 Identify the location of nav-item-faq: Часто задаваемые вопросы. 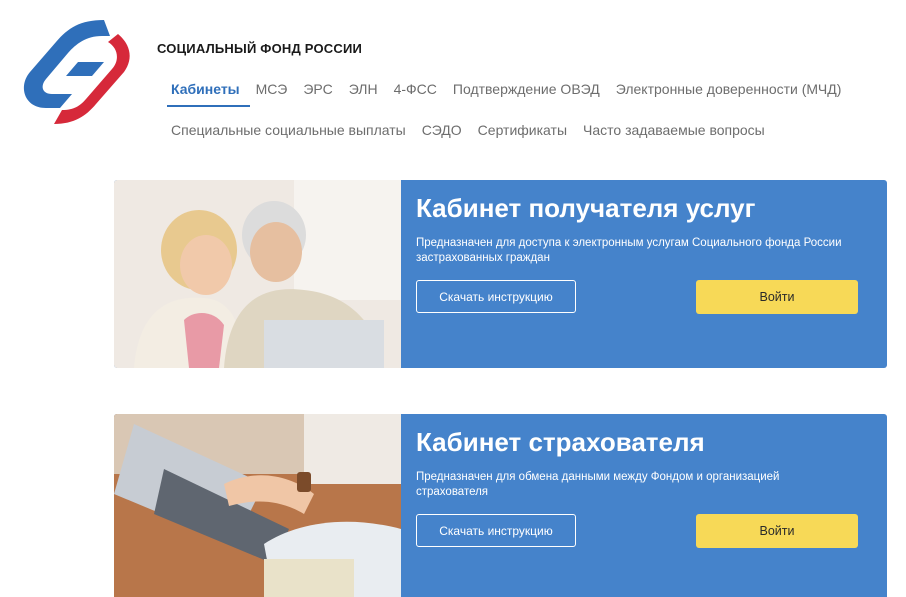
(674, 134).